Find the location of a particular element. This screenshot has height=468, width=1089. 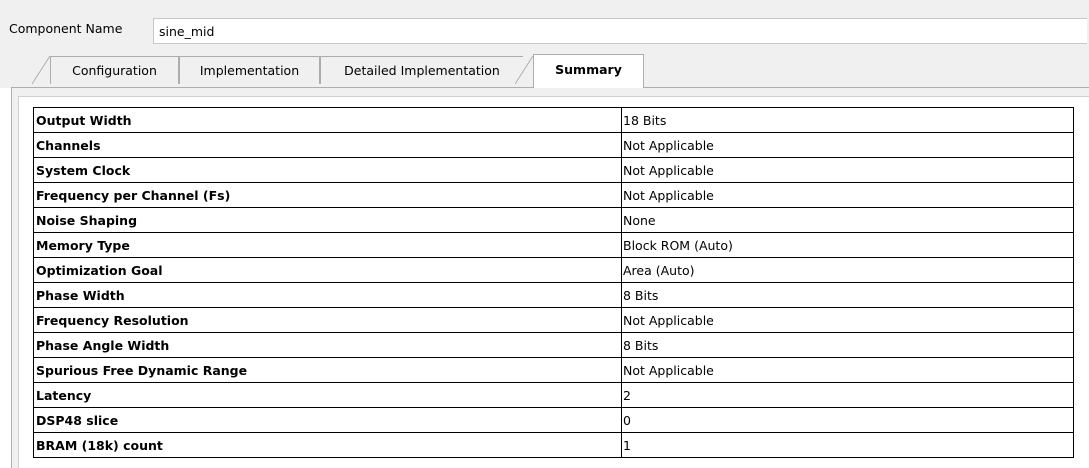

summary-key: Optimization Goal is located at coordinates (327, 270).